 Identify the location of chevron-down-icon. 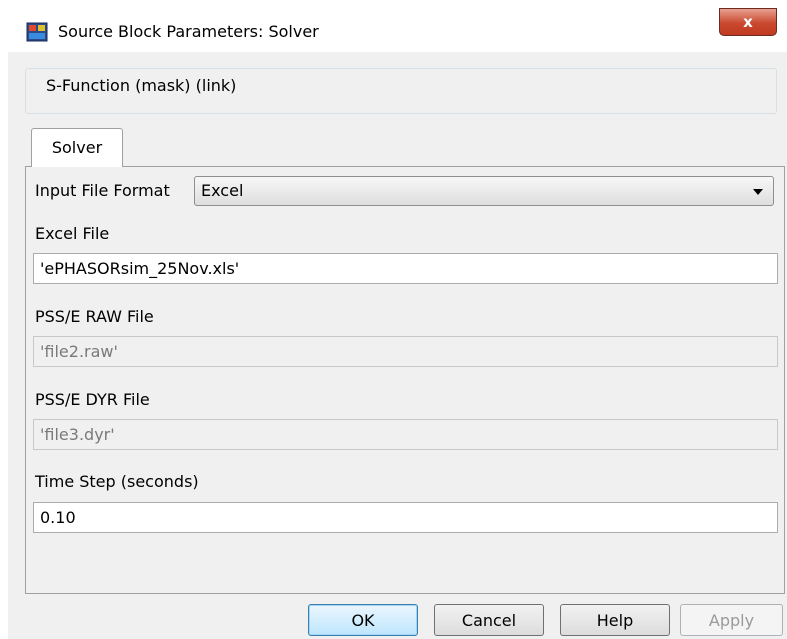
(758, 192).